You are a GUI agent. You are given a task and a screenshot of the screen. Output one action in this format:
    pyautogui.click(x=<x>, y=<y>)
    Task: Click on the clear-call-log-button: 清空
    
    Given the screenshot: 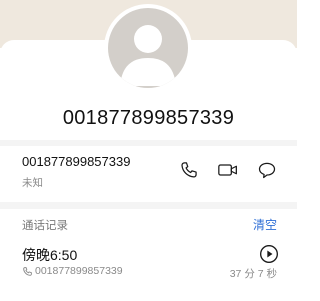 What is the action you would take?
    pyautogui.click(x=265, y=224)
    